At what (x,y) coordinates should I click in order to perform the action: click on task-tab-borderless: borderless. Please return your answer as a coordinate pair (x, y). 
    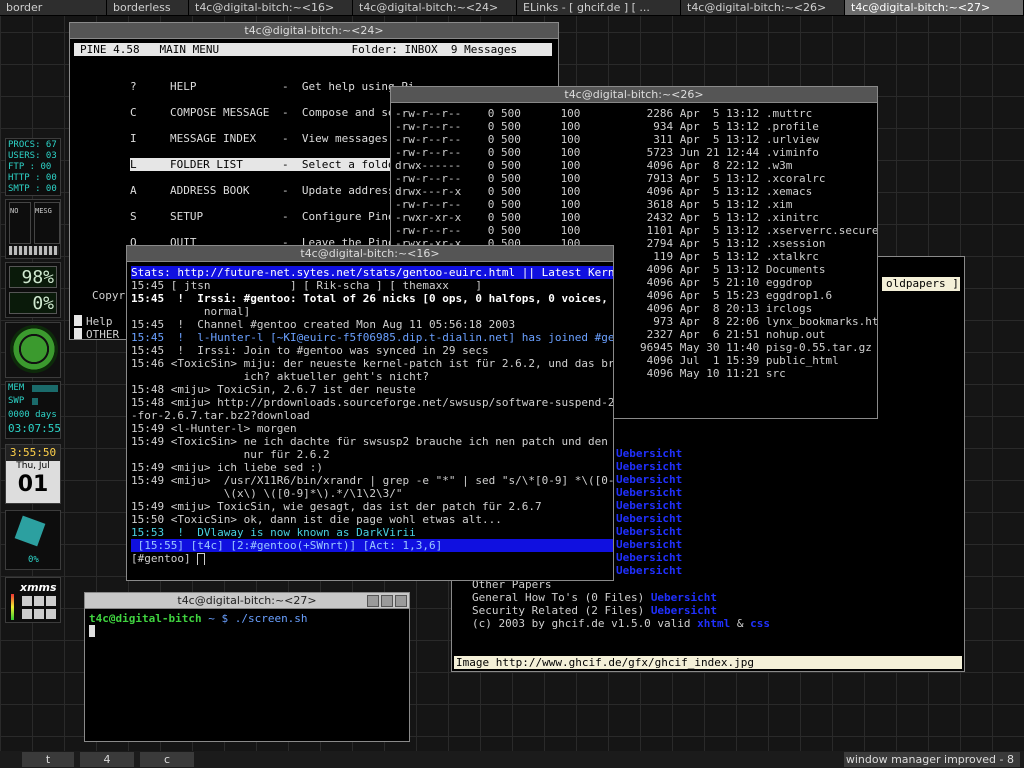
    Looking at the image, I should click on (148, 7).